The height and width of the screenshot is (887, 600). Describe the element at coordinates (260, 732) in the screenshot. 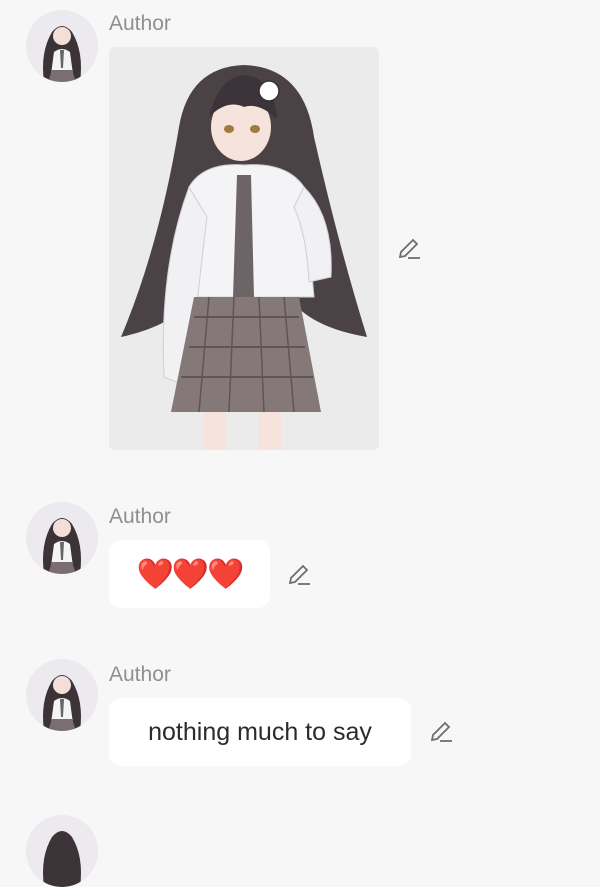

I see `message-bubble: nothing much to say` at that location.